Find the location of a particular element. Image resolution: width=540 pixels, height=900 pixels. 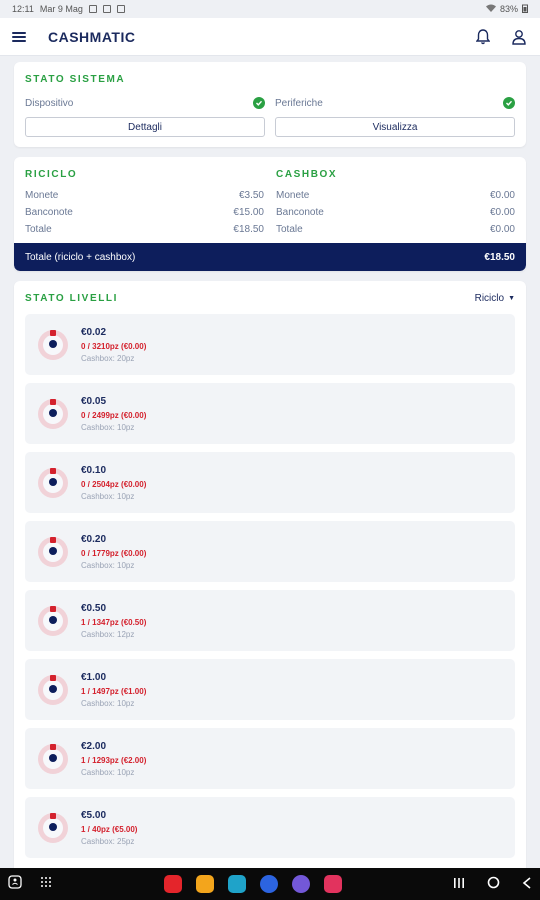

recents-icon is located at coordinates (459, 884).